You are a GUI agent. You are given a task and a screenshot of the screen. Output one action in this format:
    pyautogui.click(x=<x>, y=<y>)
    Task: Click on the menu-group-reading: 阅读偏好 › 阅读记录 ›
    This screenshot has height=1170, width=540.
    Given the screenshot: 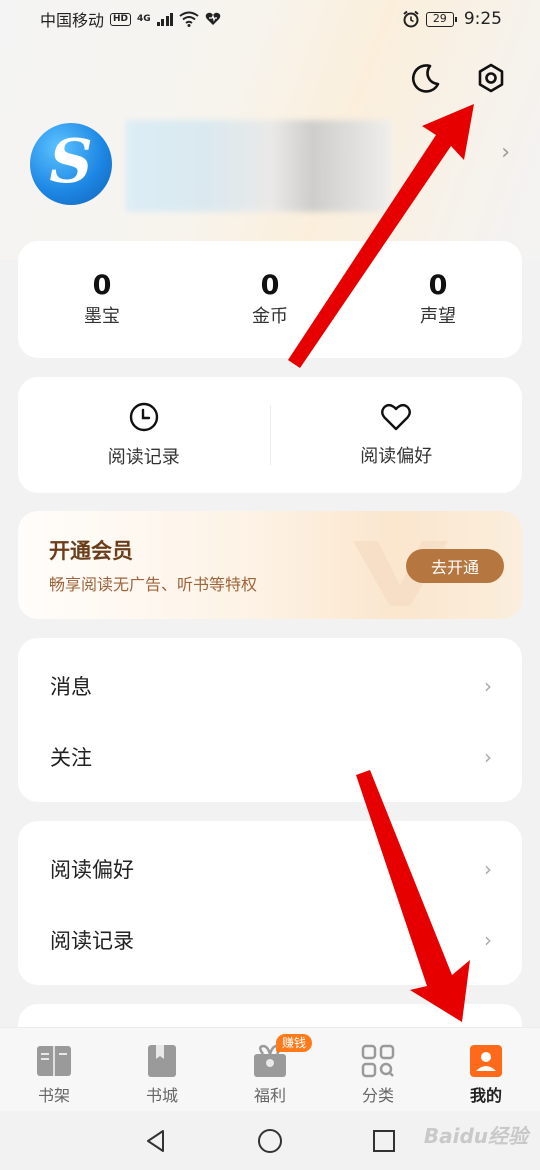 What is the action you would take?
    pyautogui.click(x=270, y=903)
    